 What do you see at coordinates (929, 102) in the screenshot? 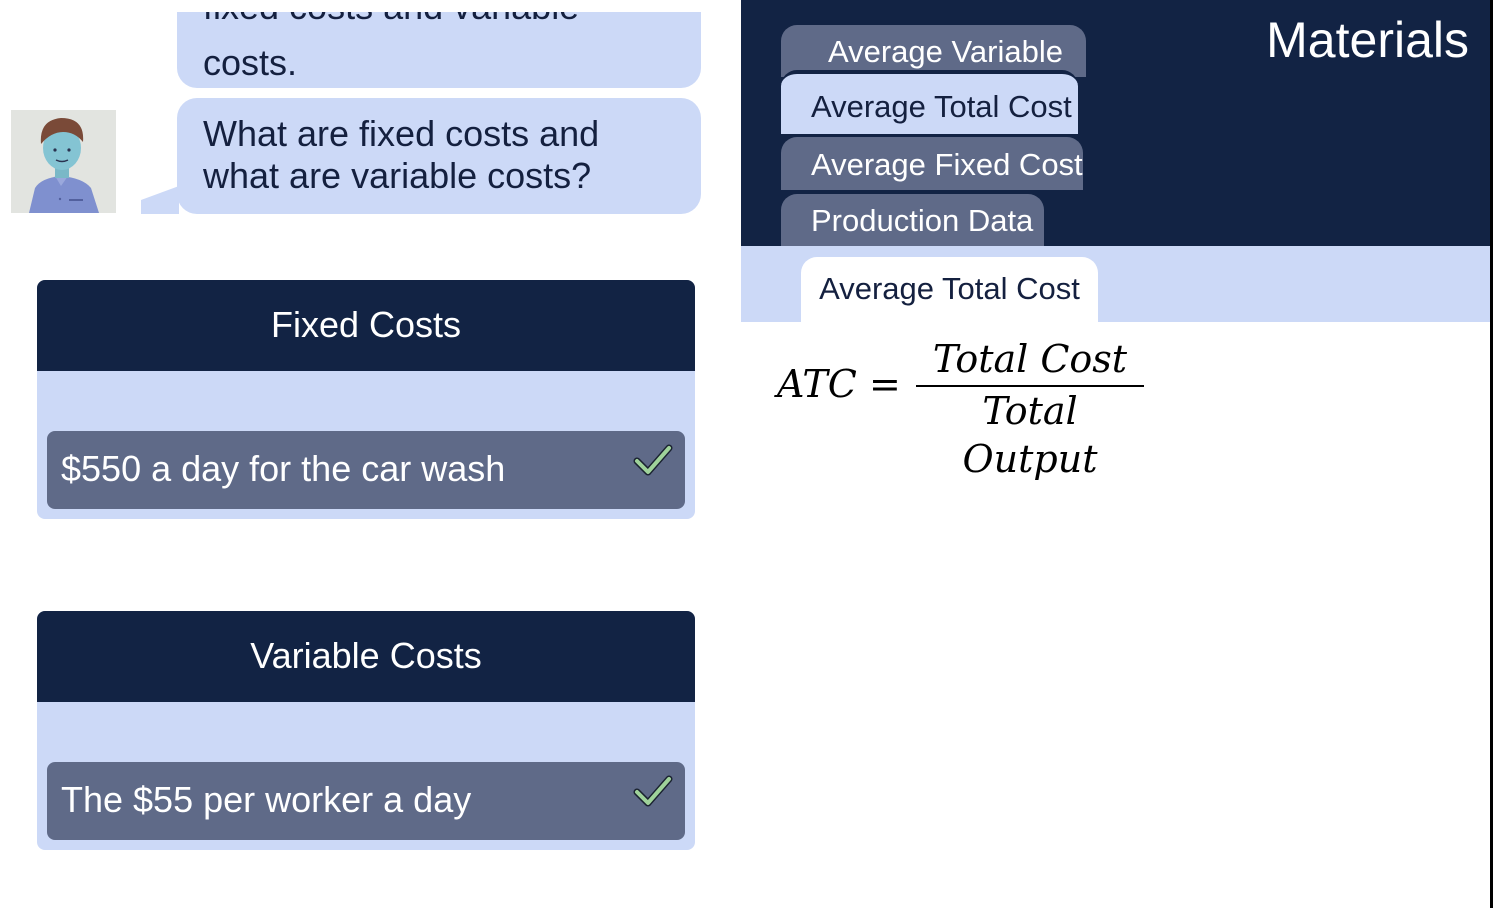
I see `tab-average-total-cost: Average Total Cost` at bounding box center [929, 102].